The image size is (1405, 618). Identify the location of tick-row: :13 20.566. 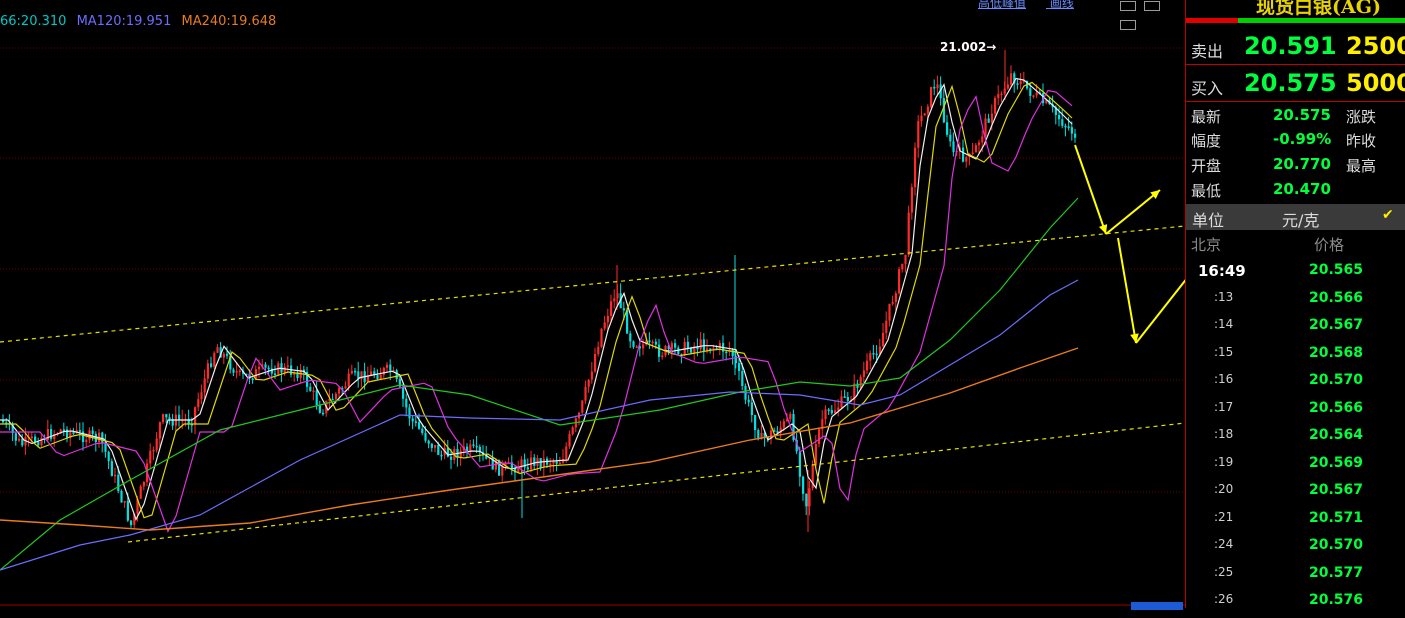
(1295, 303).